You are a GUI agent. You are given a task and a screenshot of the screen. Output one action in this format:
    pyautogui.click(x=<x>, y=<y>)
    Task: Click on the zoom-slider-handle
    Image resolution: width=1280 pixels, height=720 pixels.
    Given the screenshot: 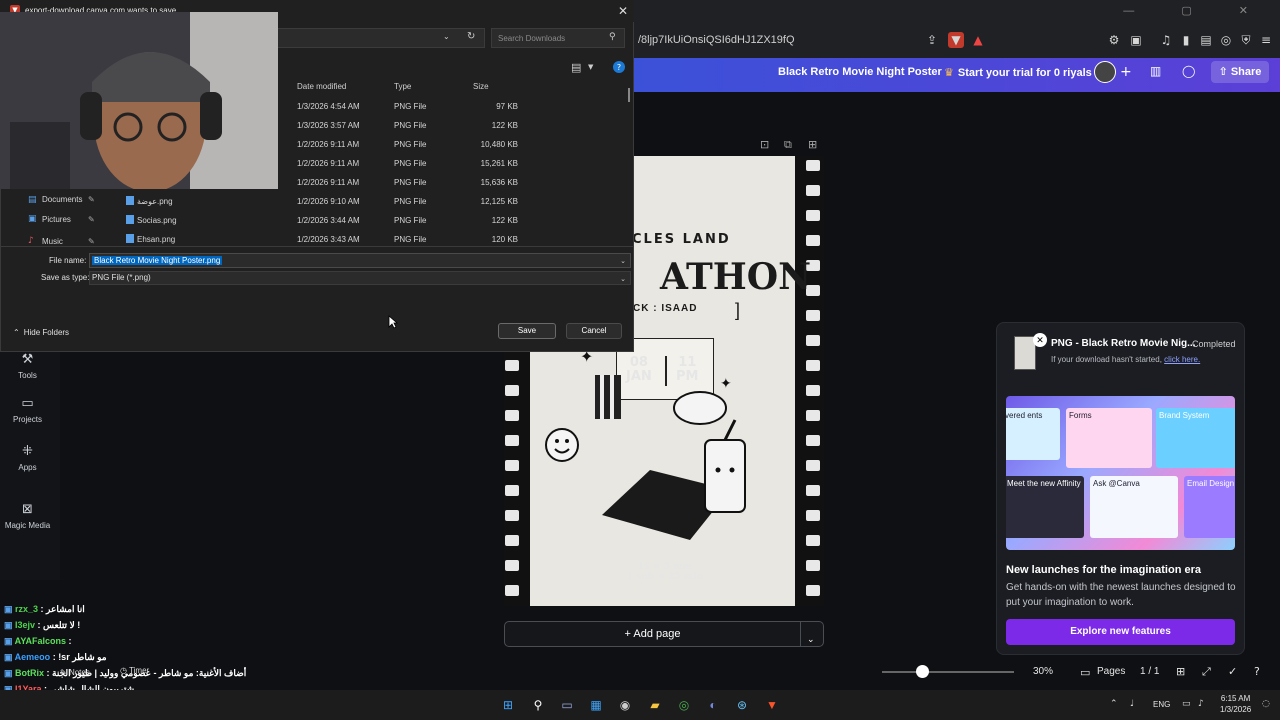 What is the action you would take?
    pyautogui.click(x=922, y=671)
    